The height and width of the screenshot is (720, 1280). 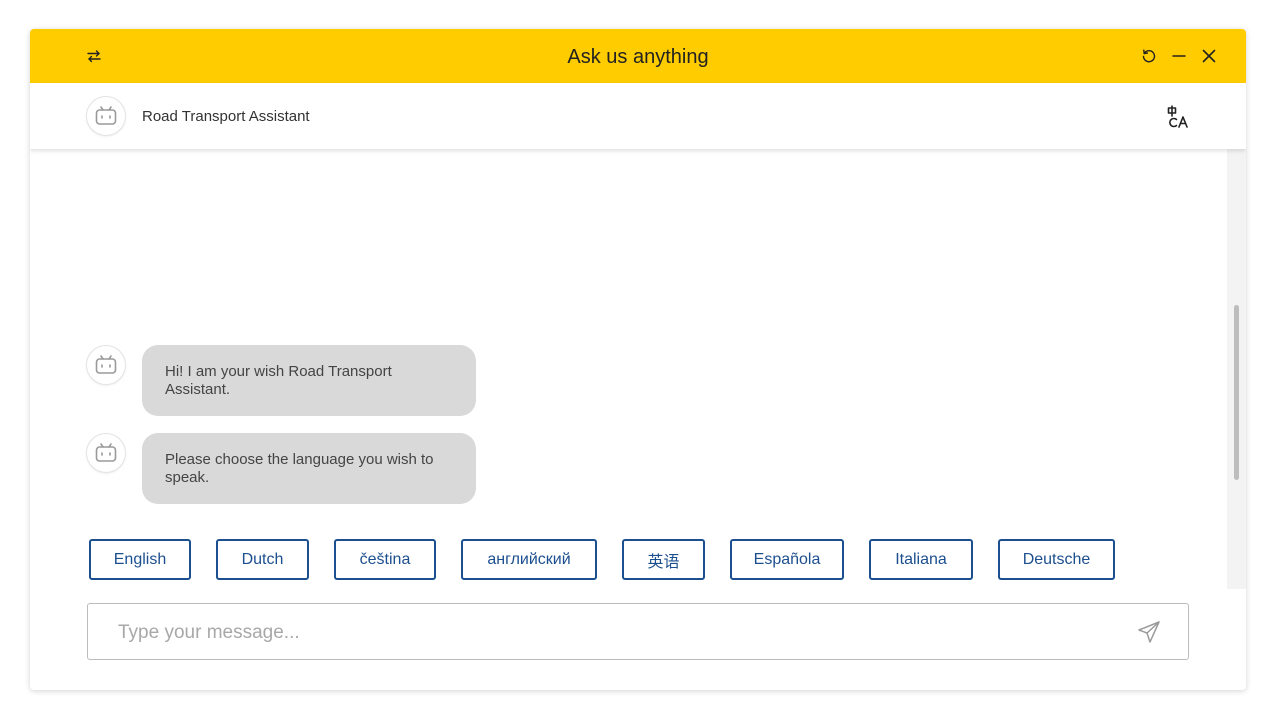 I want to click on refresh-icon, so click(x=1149, y=56).